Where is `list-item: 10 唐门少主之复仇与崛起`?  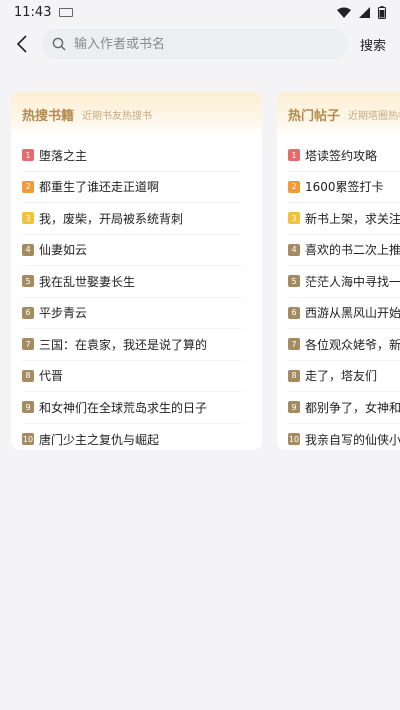 list-item: 10 唐门少主之复仇与崛起 is located at coordinates (132, 437).